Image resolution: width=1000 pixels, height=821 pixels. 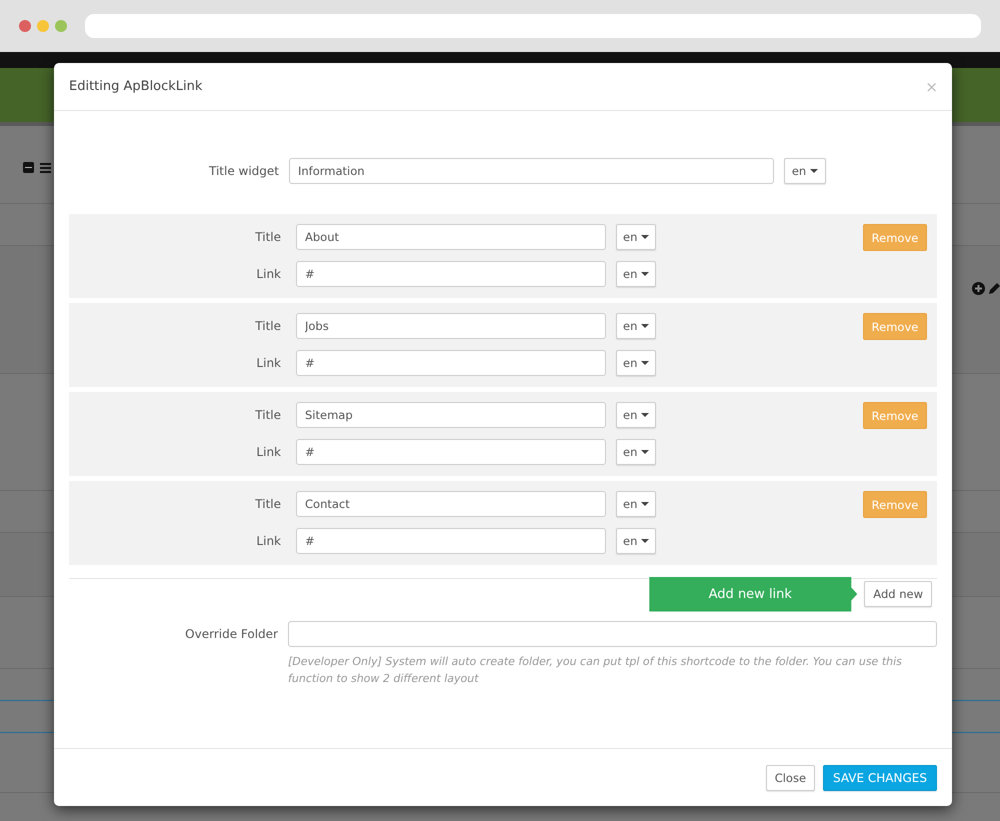 I want to click on help-text: [Developer Only] System will auto create folder, you can put tpl of this shortcode to the folder. You can use this function to show 2 different layout, so click(x=595, y=670).